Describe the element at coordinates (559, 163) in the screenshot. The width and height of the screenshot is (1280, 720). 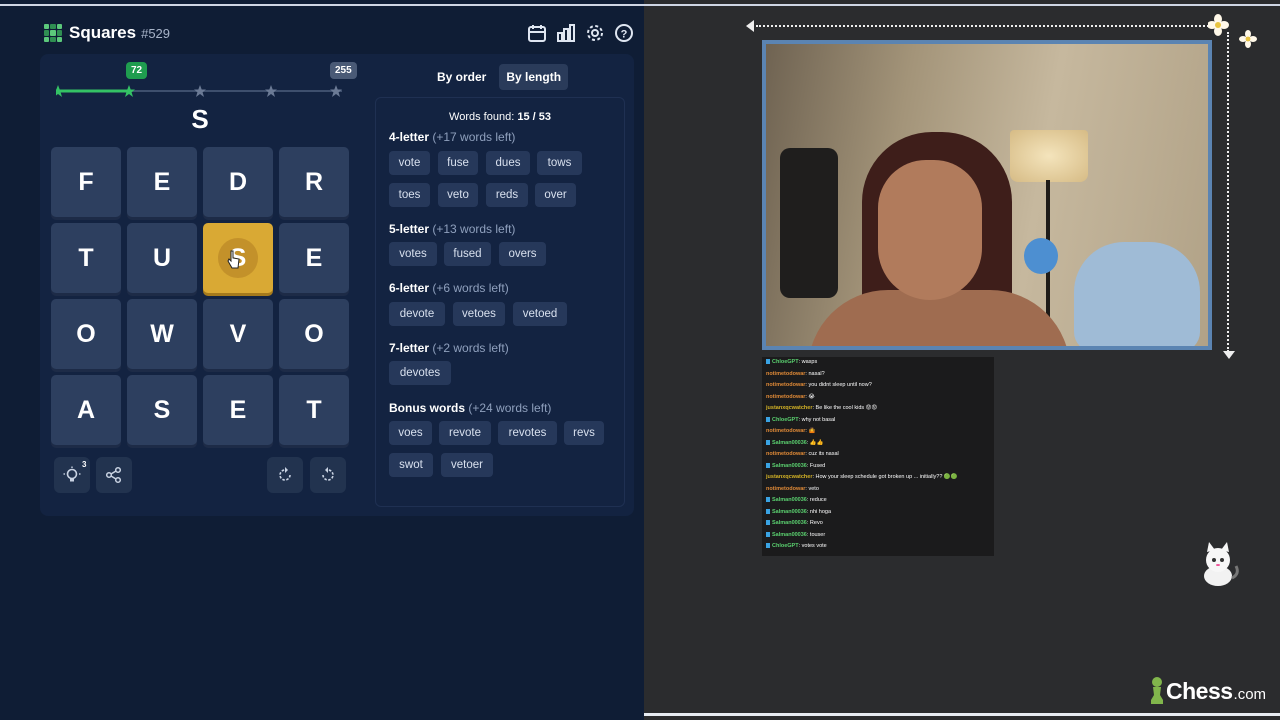
I see `word-chip: tows` at that location.